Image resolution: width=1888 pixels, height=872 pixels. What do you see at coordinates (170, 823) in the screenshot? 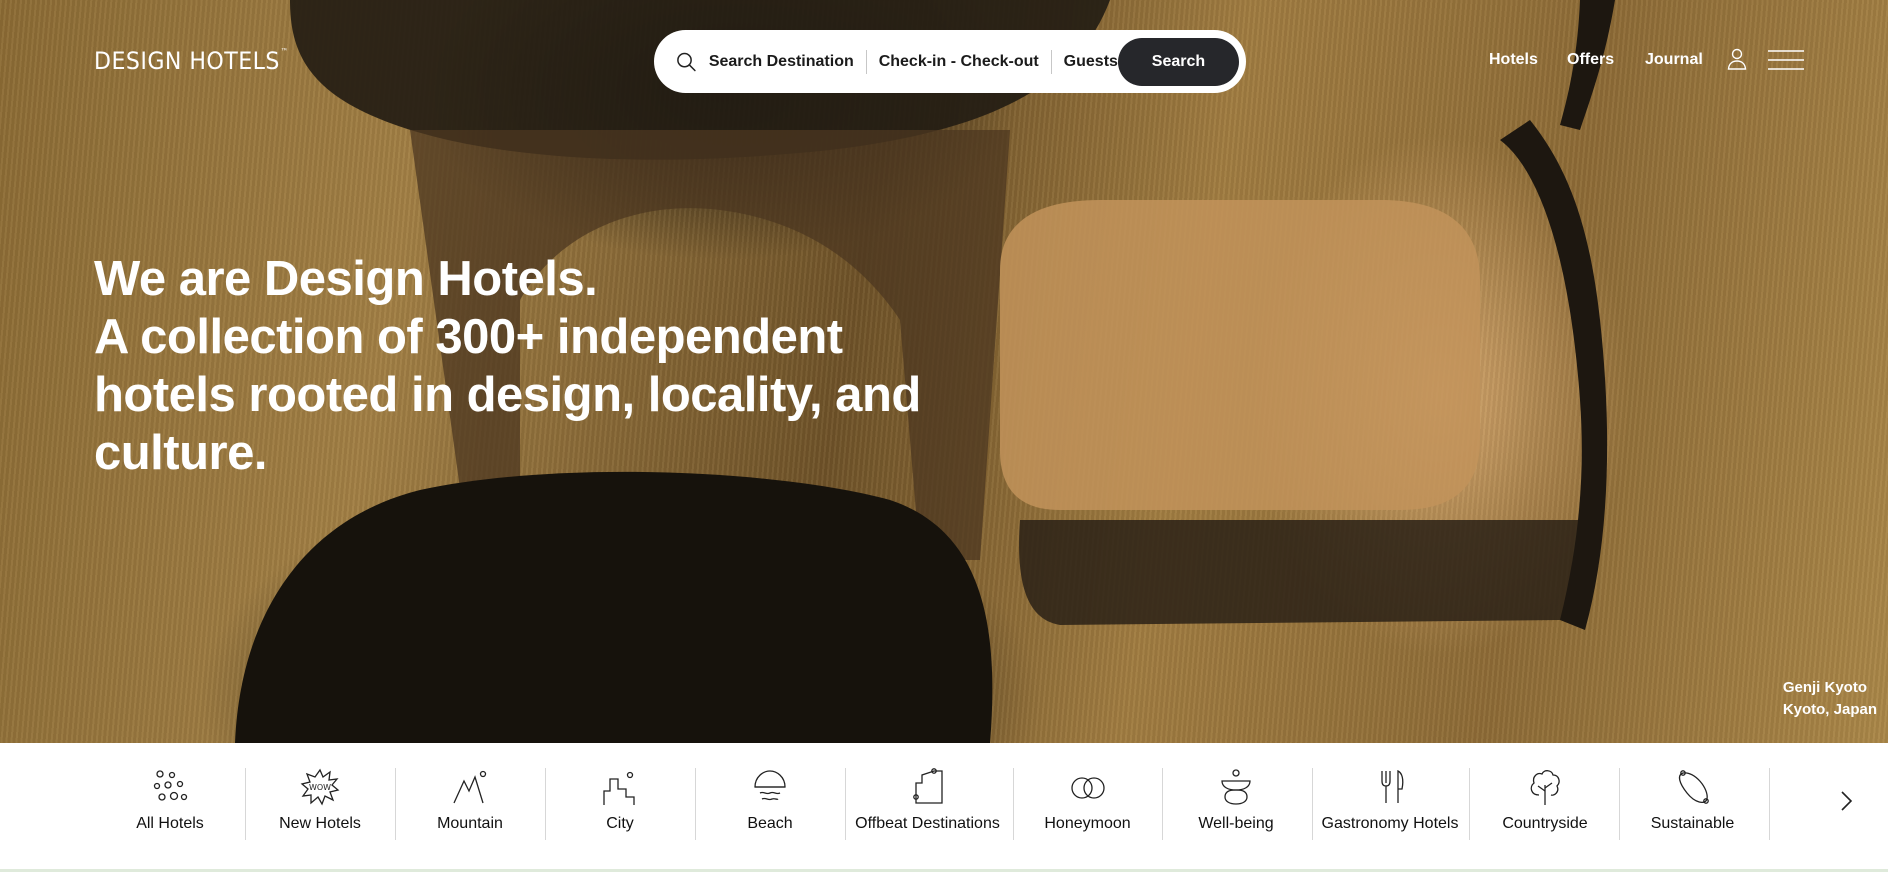
I see `category-label: All Hotels` at bounding box center [170, 823].